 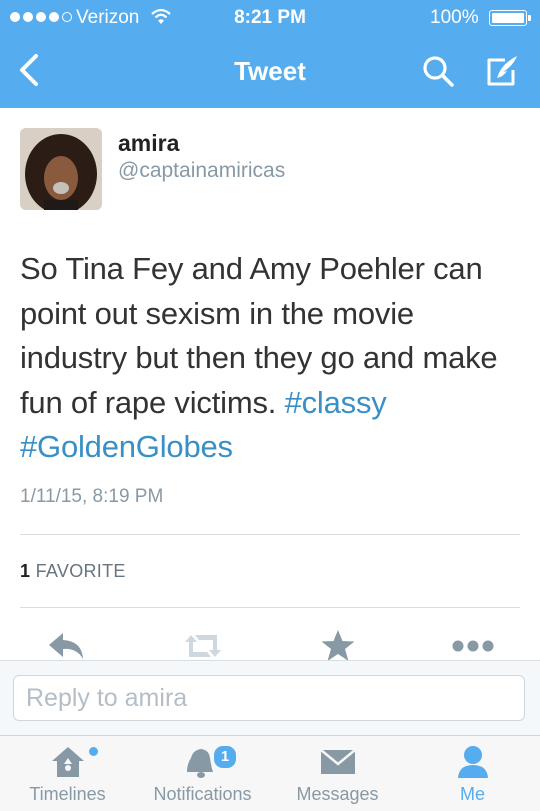 I want to click on person-icon, so click(x=472, y=762).